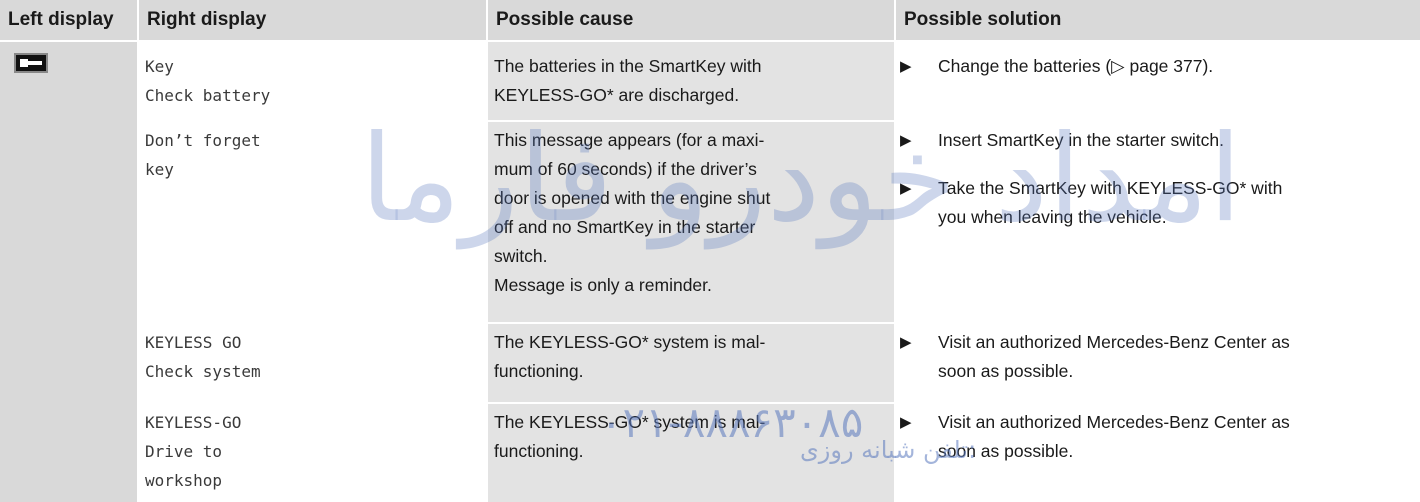 The image size is (1420, 502). I want to click on right-display-text: Don’t forget key, so click(203, 155).